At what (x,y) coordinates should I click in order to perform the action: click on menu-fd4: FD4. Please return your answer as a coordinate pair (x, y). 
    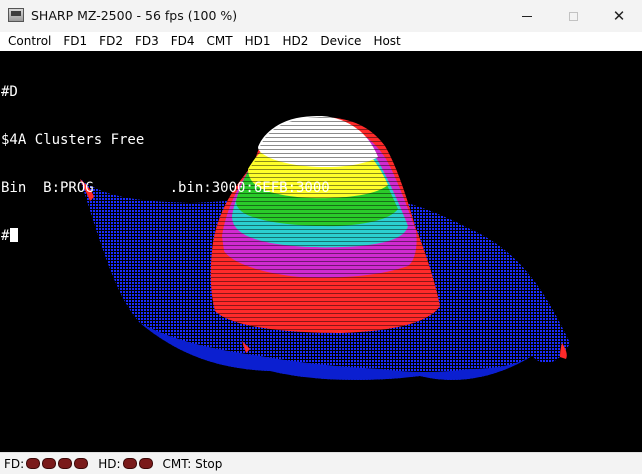
    Looking at the image, I should click on (183, 41).